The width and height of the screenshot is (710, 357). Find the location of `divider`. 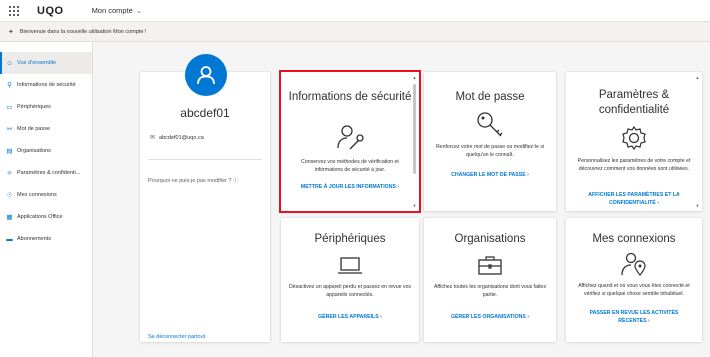

divider is located at coordinates (205, 159).